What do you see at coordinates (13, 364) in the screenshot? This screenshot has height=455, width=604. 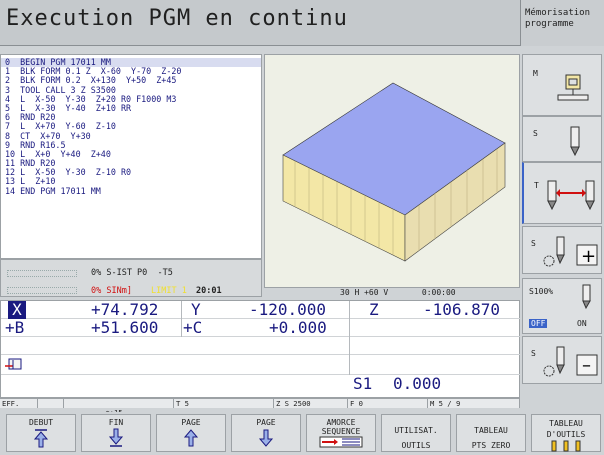 I see `datum-icon` at bounding box center [13, 364].